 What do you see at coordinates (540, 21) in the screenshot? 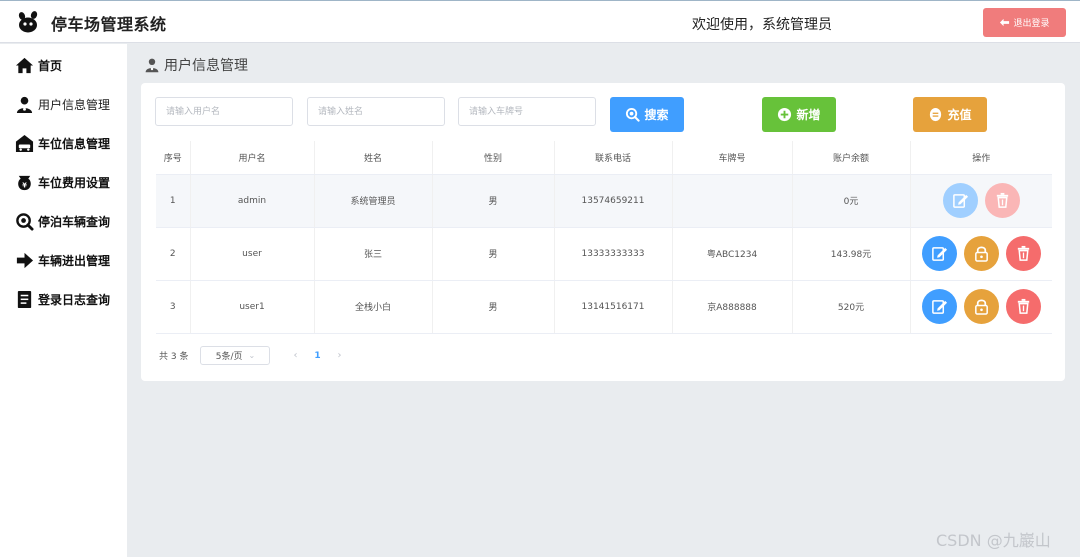
I see `top-header: 停车场管理系统 欢迎使用，系统管理员 退出登录` at bounding box center [540, 21].